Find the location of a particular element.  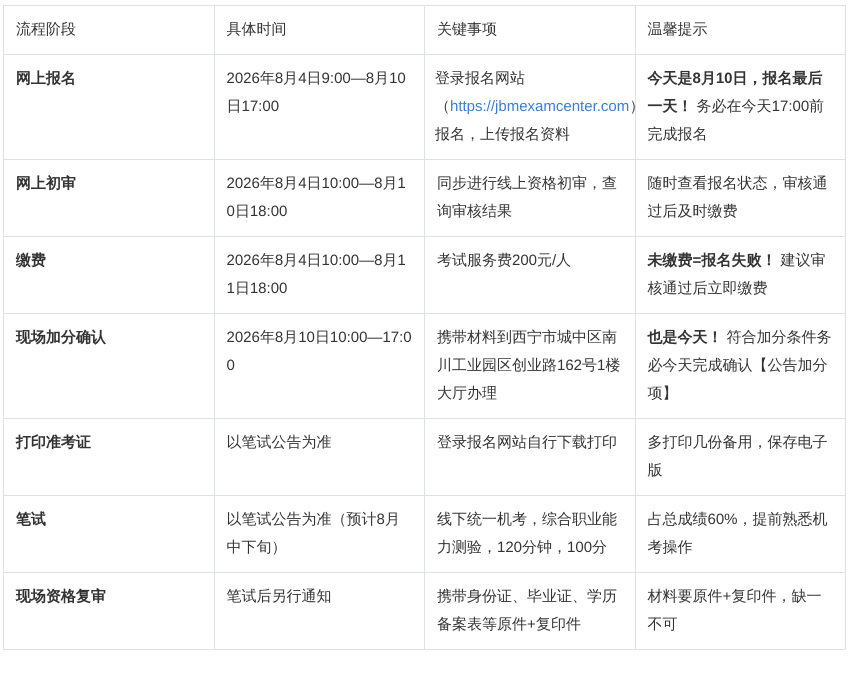

table-cell: 现场资格复审 is located at coordinates (109, 611).